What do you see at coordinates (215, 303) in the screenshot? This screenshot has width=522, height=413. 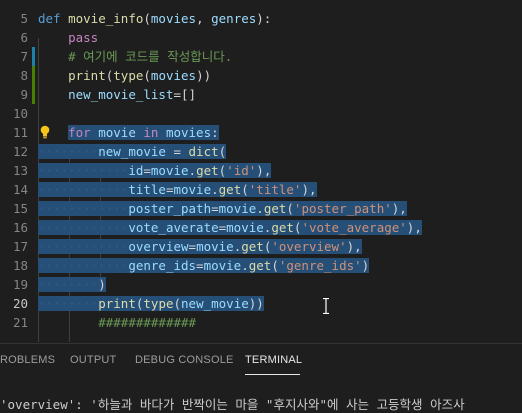 I see `code-token: new_movie` at bounding box center [215, 303].